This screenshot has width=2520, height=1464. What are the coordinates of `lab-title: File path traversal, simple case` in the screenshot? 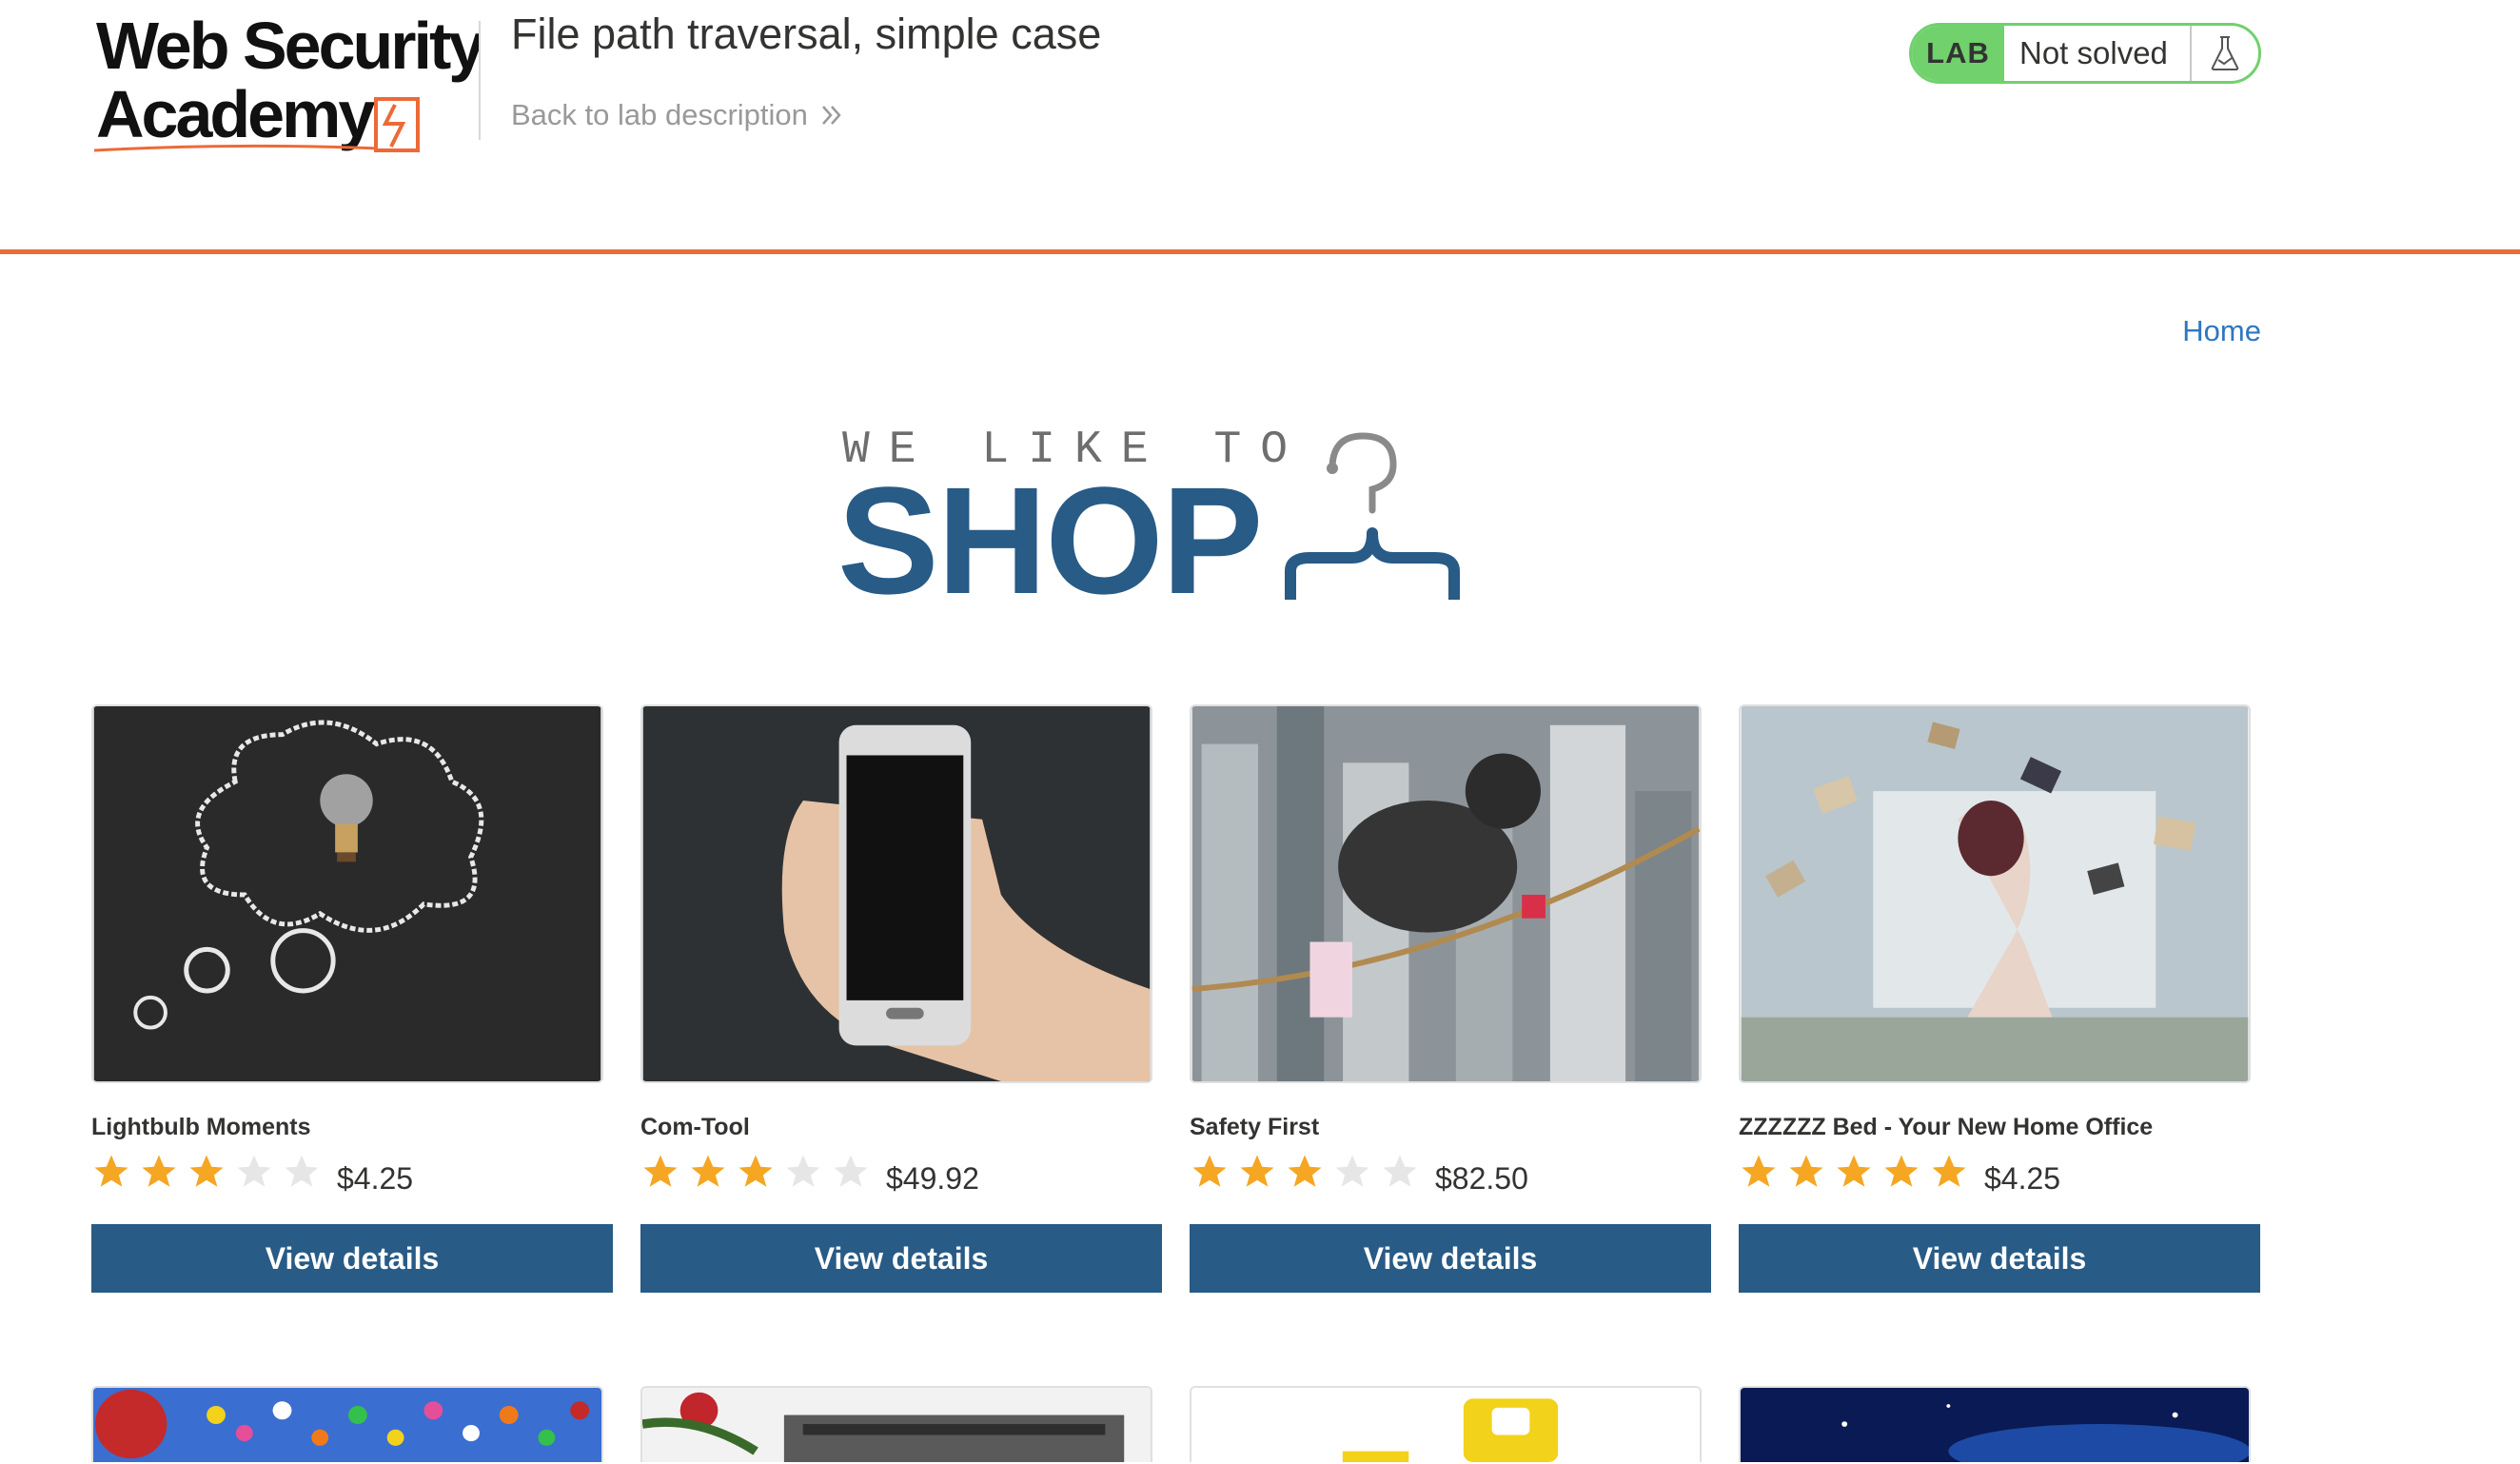 It's located at (806, 34).